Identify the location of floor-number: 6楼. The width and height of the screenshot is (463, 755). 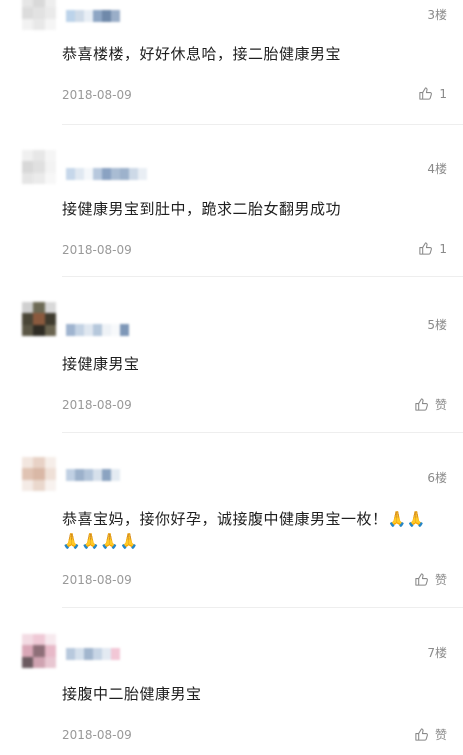
(437, 478).